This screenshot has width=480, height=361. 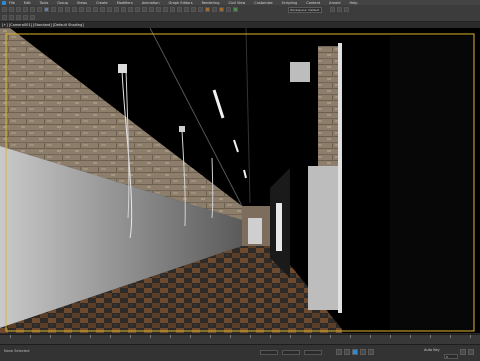 What do you see at coordinates (125, 3) in the screenshot?
I see `menu-modifiers: Modifiers` at bounding box center [125, 3].